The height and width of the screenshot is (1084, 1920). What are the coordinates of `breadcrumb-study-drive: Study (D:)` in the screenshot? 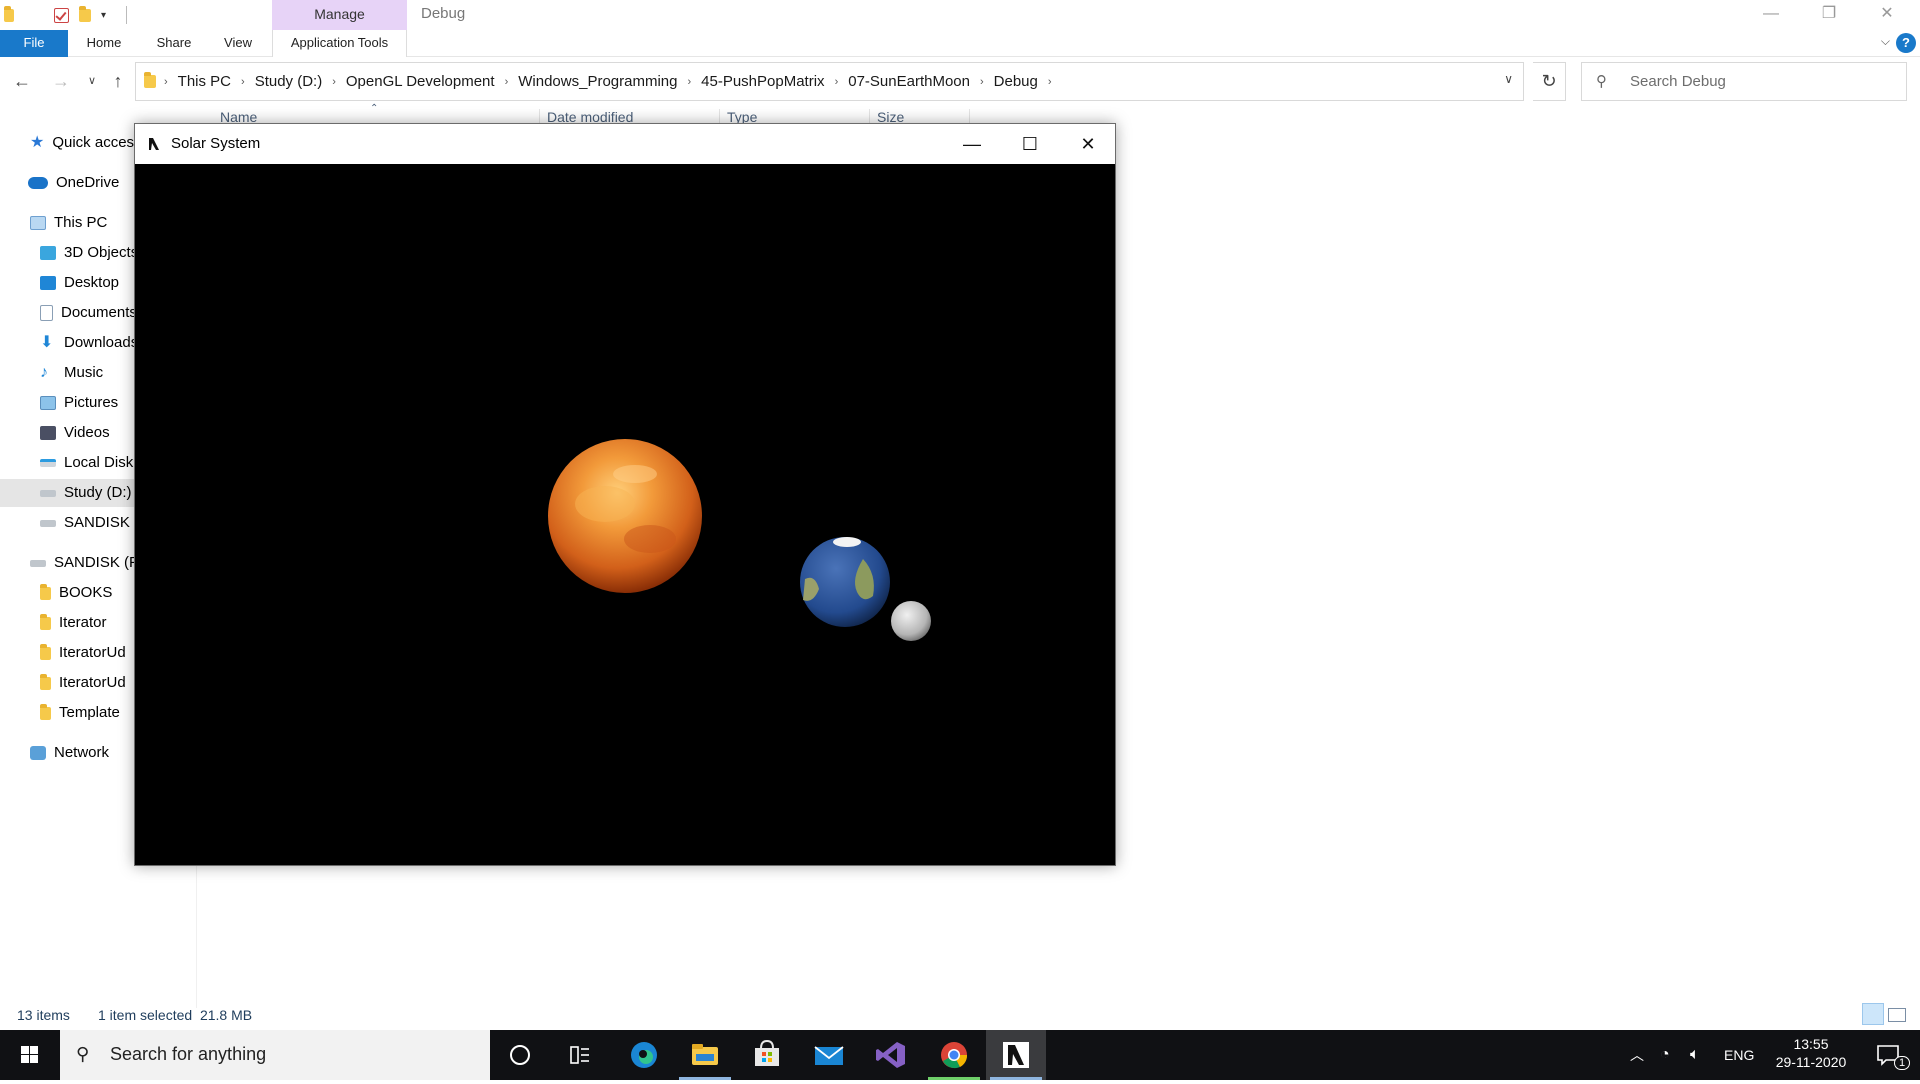 It's located at (289, 81).